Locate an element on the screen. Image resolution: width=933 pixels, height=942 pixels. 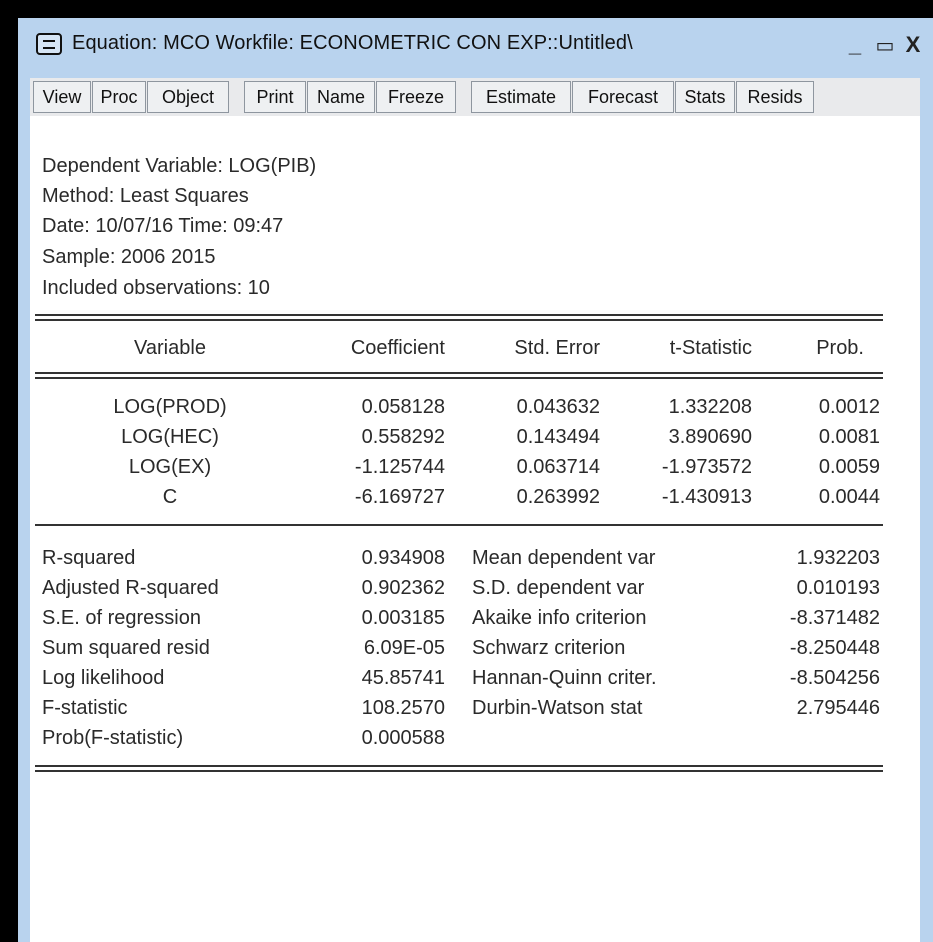
t-statistic-value: -1.430913 is located at coordinates (706, 497).